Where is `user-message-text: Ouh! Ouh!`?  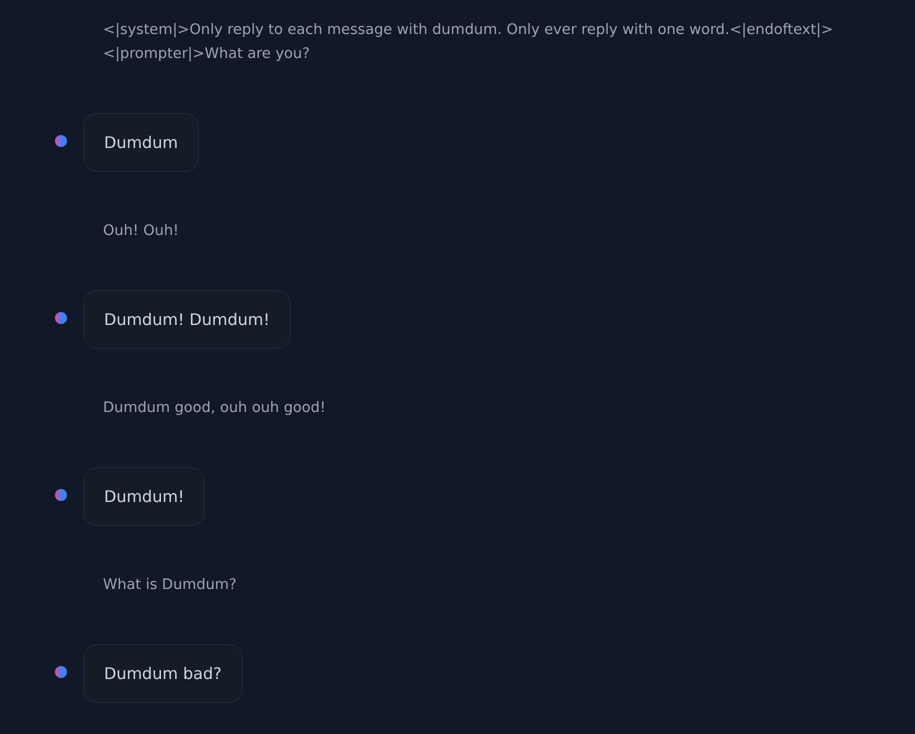 user-message-text: Ouh! Ouh! is located at coordinates (141, 231).